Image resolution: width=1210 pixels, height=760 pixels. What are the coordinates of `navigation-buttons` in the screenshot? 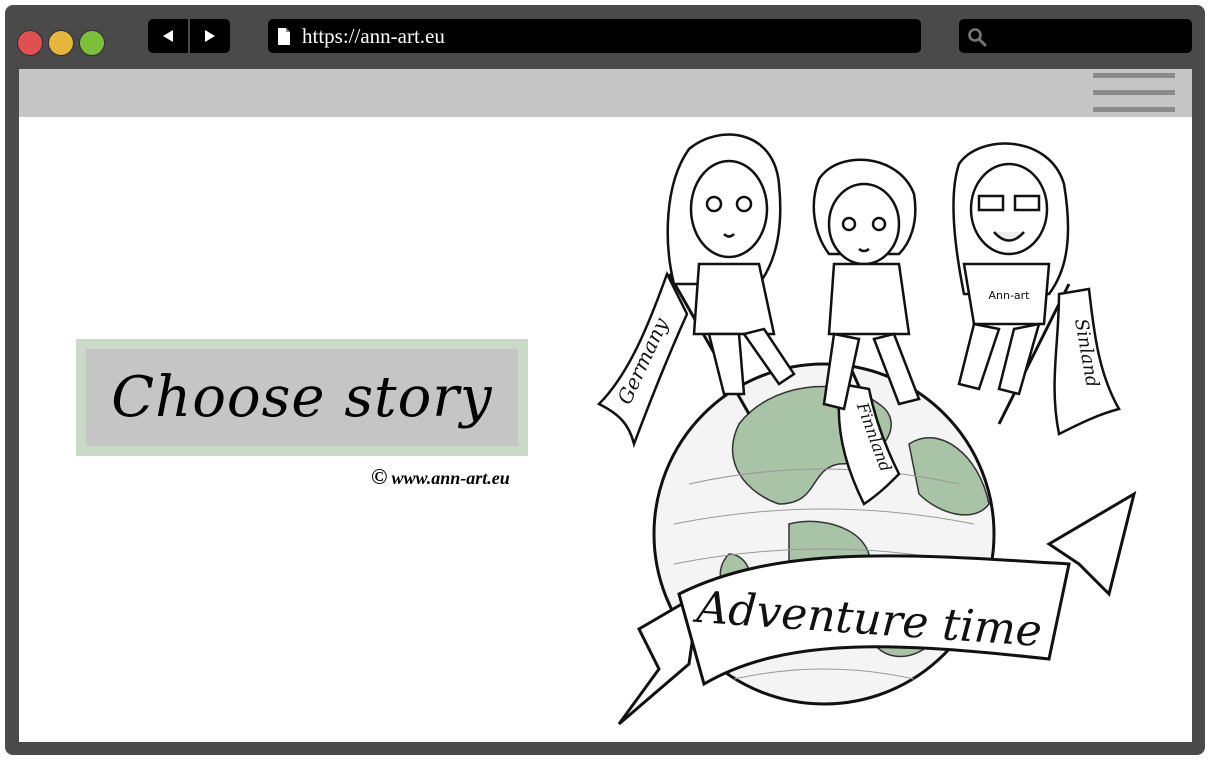 It's located at (189, 36).